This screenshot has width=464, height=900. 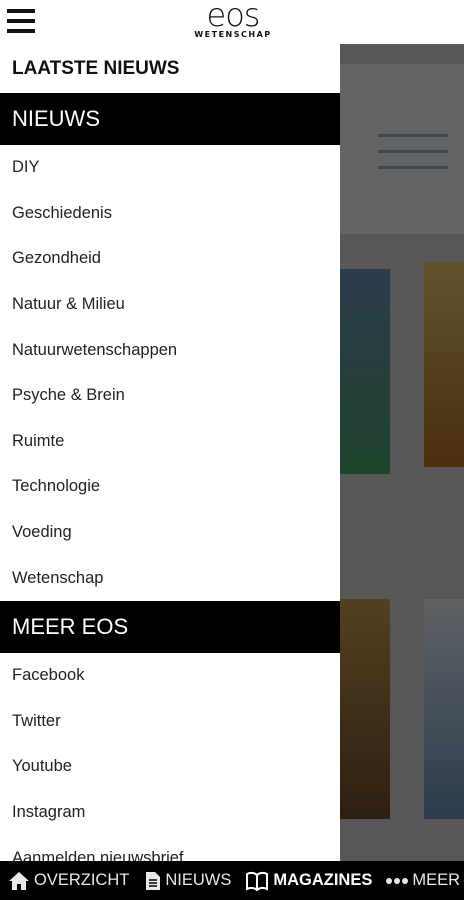 What do you see at coordinates (170, 848) in the screenshot?
I see `drawer-item-newsletter: Aanmelden nieuwsbrief` at bounding box center [170, 848].